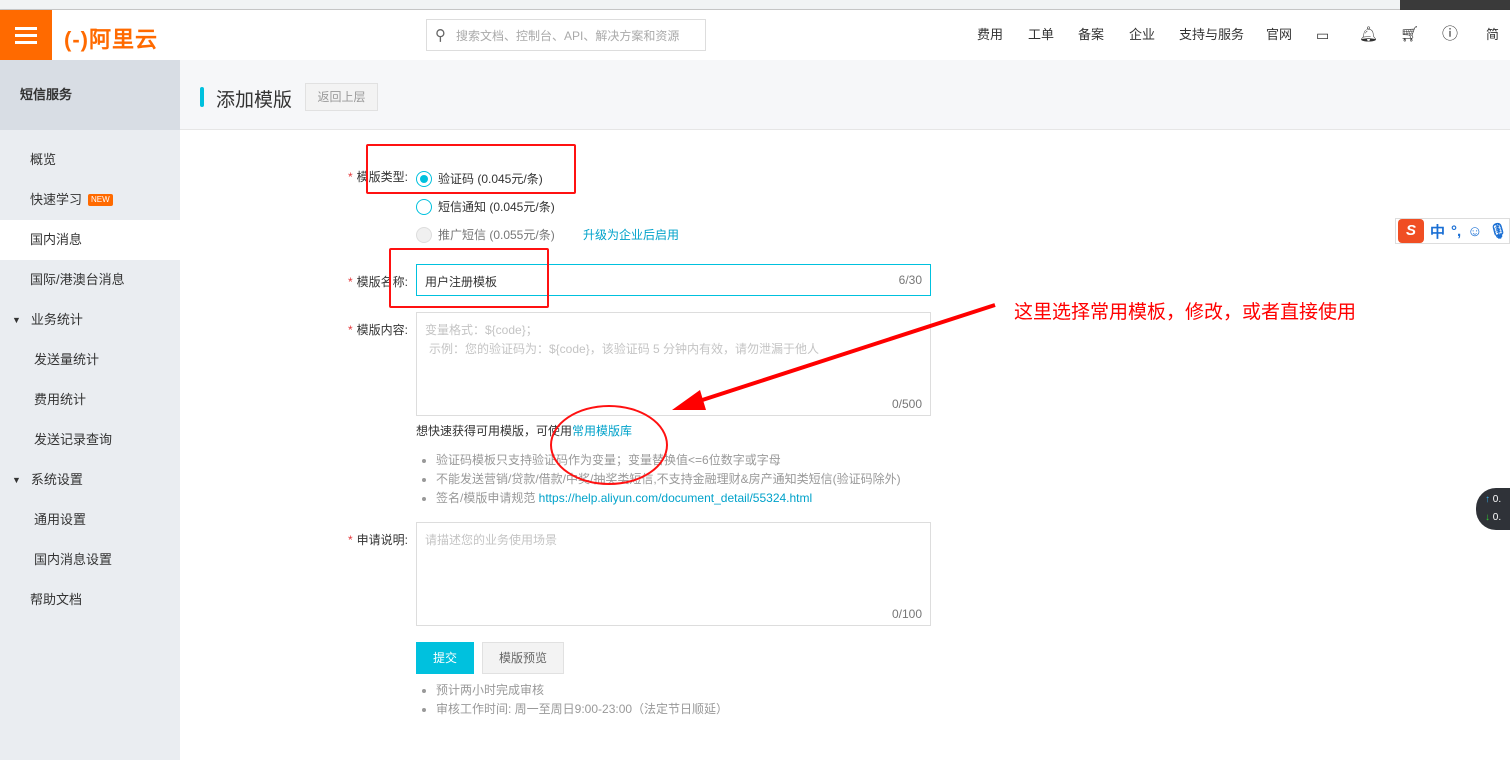  What do you see at coordinates (582, 709) in the screenshot?
I see `tip: 审核工作时间: 周一至周日9:00-23:00（法定节日顺延）` at bounding box center [582, 709].